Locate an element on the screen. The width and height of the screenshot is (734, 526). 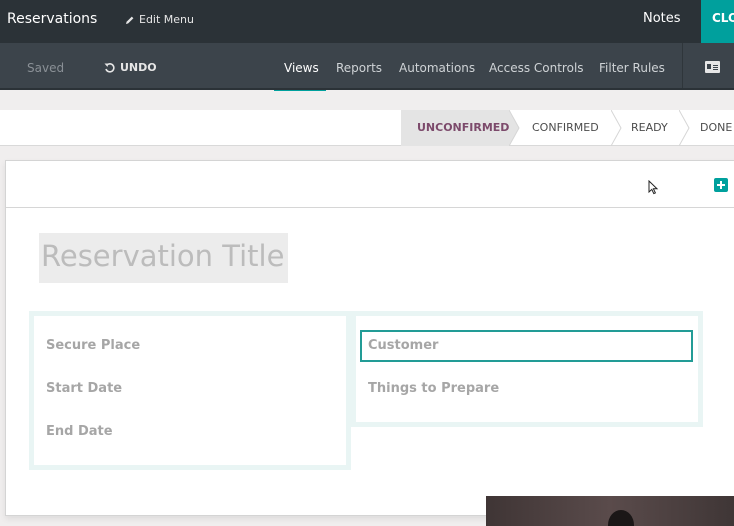
field-things-to-prepare: Things to Prepare is located at coordinates (433, 388).